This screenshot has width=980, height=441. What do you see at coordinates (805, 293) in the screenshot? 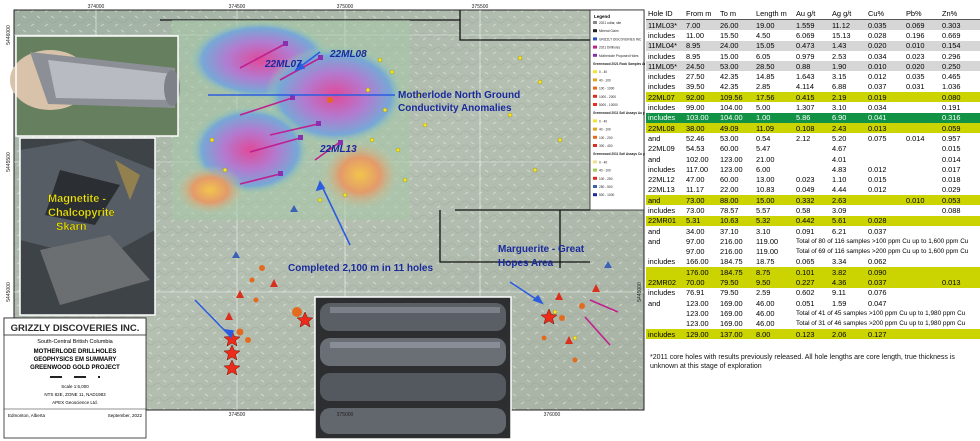
I see `table-cell: 0.602` at bounding box center [805, 293].